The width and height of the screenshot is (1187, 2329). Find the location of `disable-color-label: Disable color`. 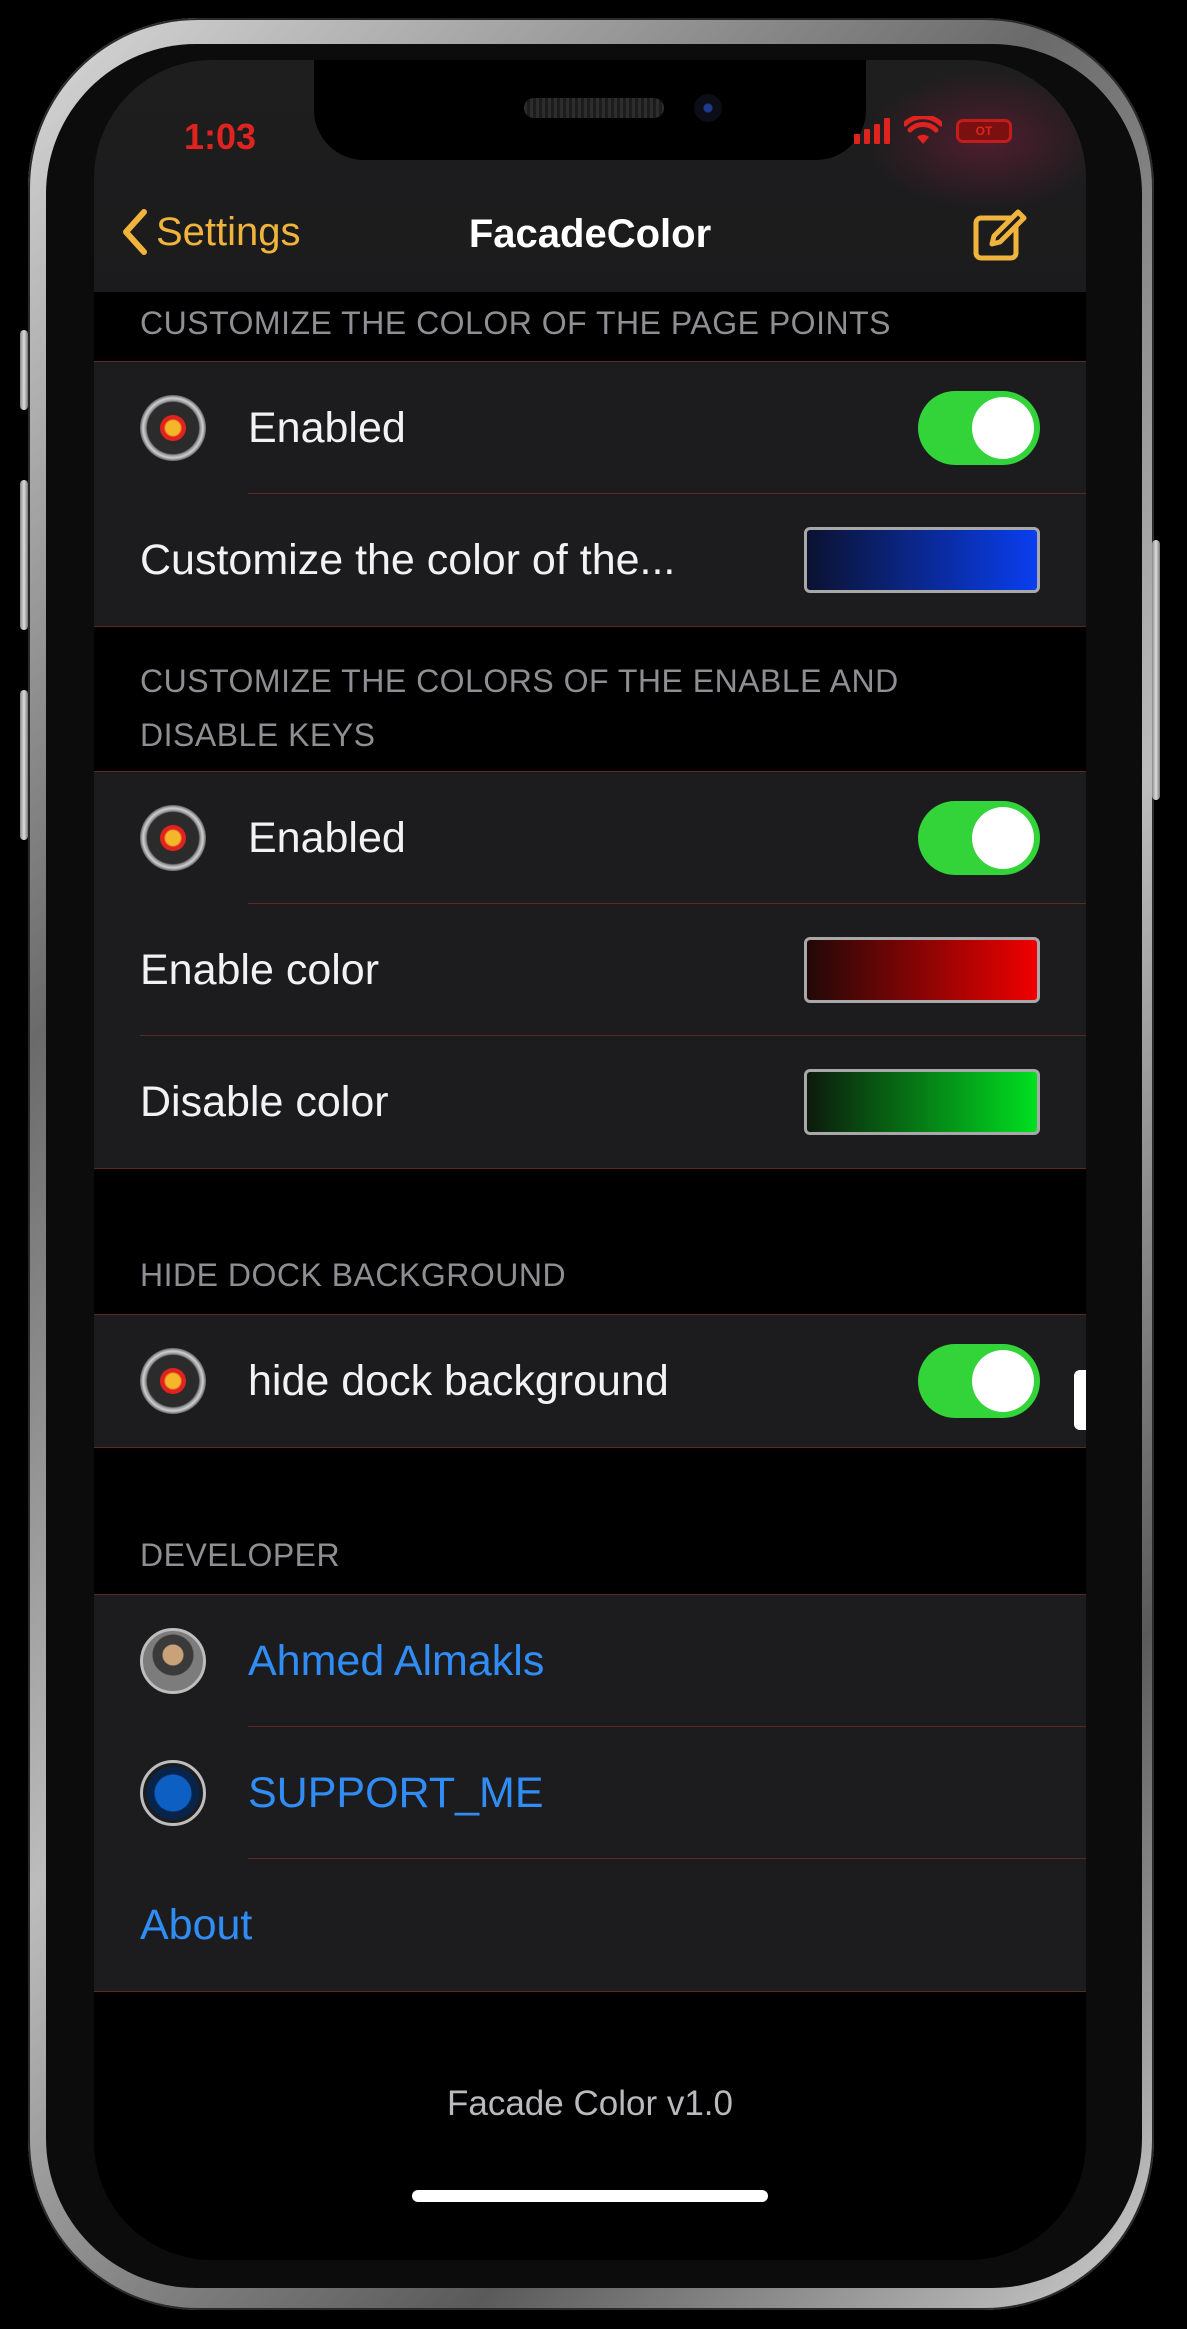

disable-color-label: Disable color is located at coordinates (264, 1101).